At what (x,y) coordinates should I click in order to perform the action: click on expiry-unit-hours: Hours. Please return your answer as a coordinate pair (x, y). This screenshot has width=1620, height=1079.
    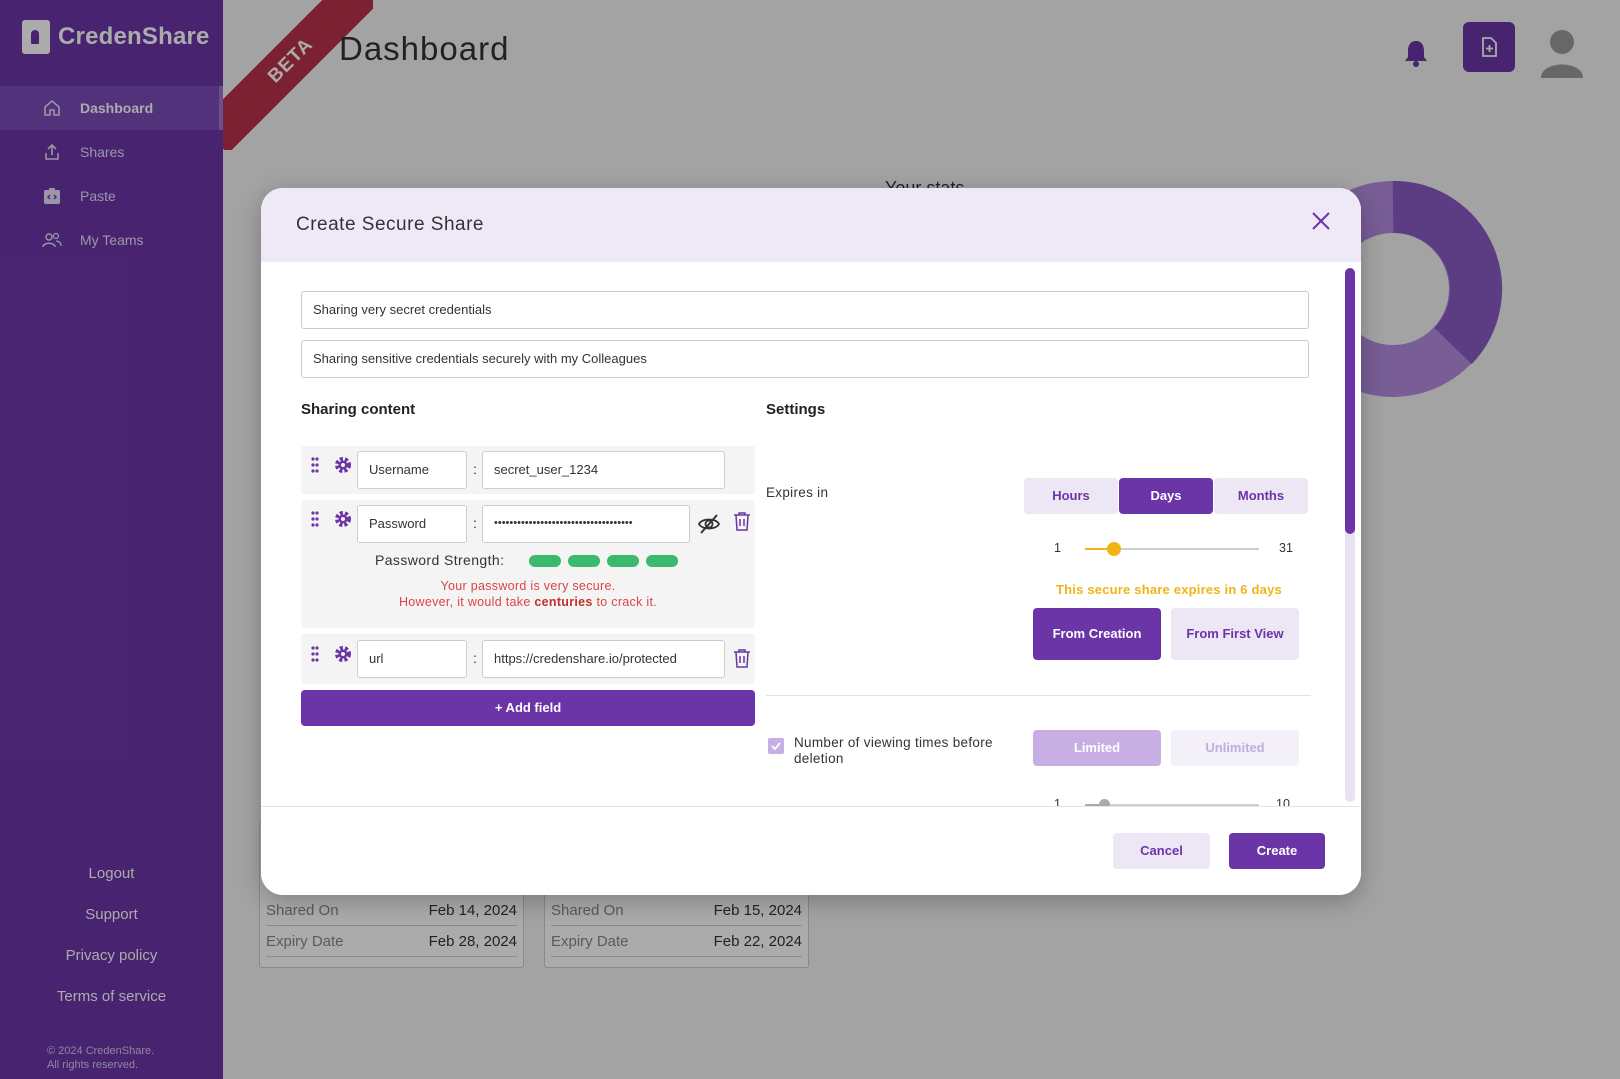
    Looking at the image, I should click on (1071, 496).